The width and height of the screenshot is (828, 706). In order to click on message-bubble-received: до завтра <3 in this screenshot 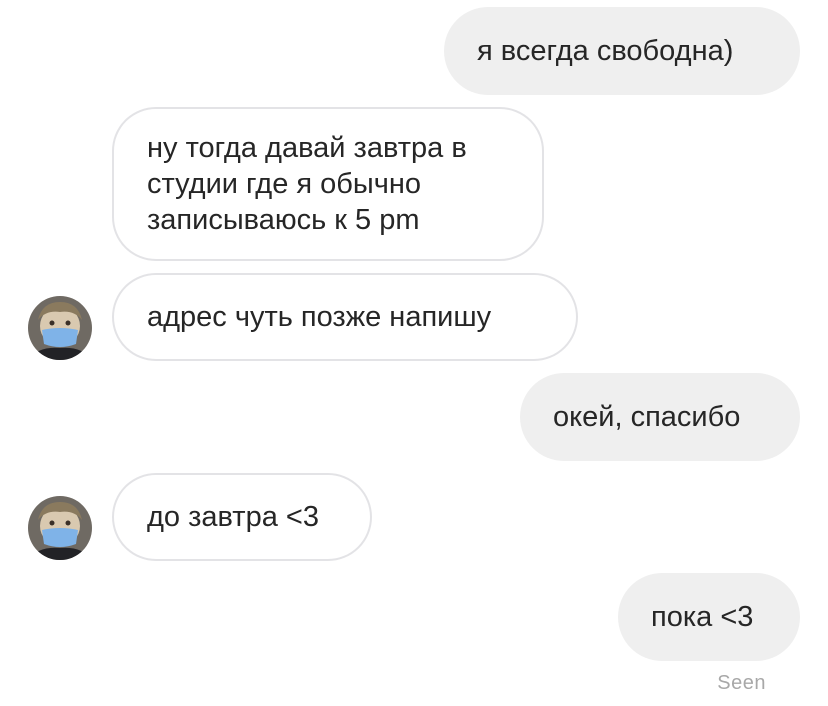, I will do `click(242, 517)`.